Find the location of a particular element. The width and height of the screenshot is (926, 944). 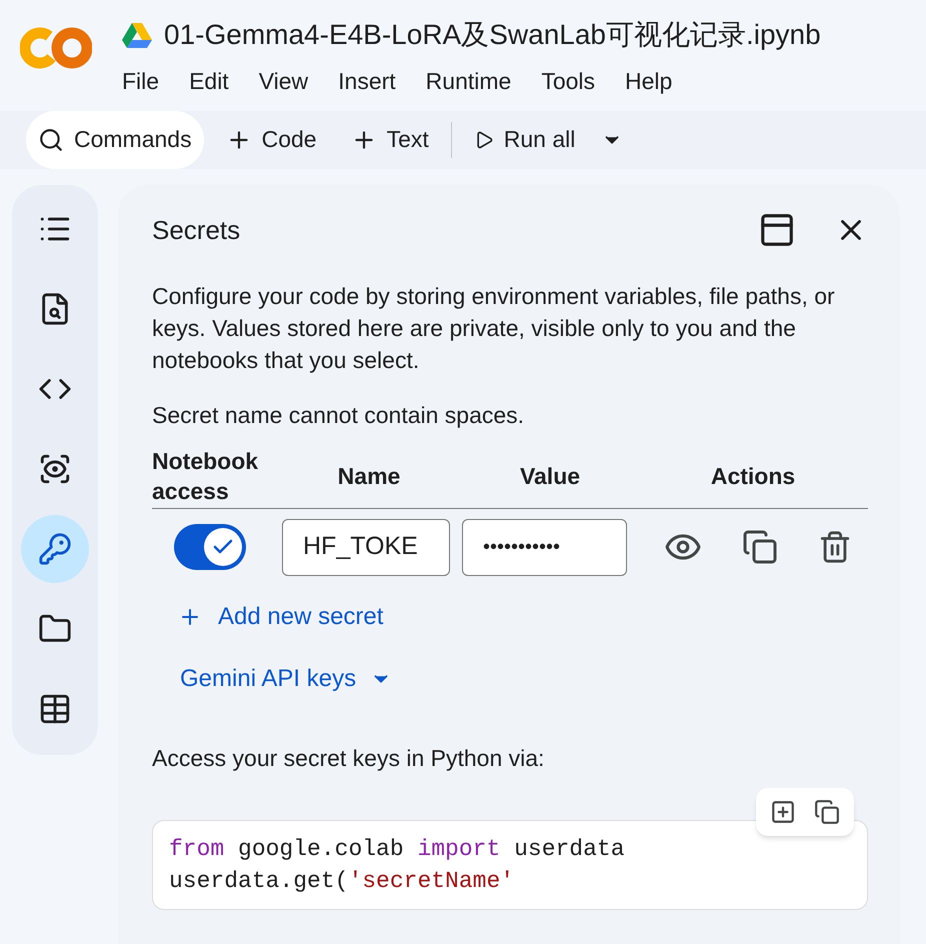

menu-item: File is located at coordinates (141, 81).